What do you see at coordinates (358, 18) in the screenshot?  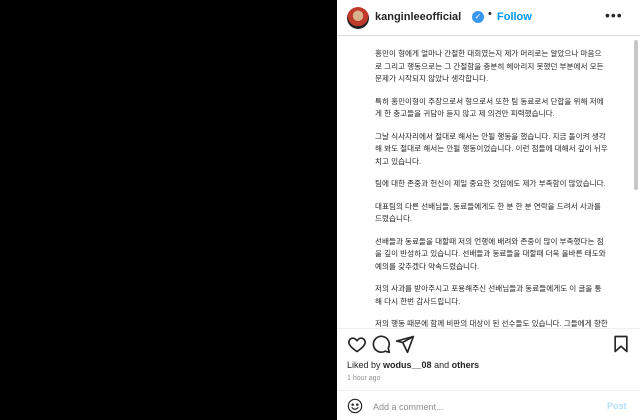 I see `avatar` at bounding box center [358, 18].